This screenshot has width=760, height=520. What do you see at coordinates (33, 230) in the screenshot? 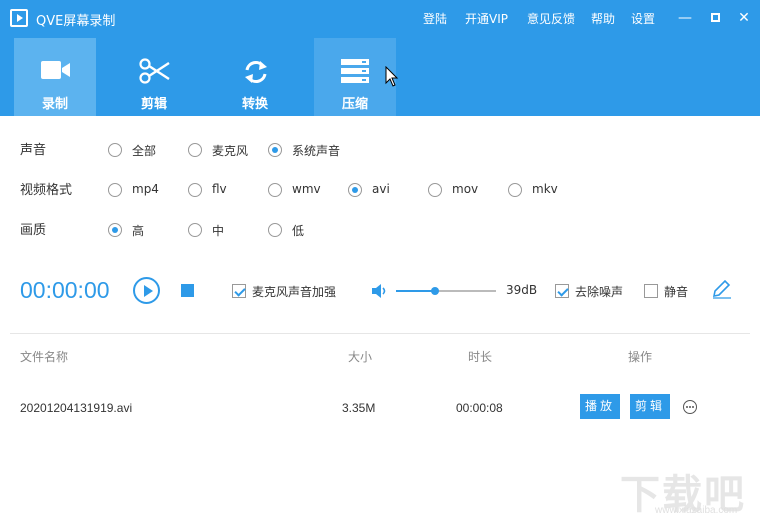
I see `quality-label: 画质` at bounding box center [33, 230].